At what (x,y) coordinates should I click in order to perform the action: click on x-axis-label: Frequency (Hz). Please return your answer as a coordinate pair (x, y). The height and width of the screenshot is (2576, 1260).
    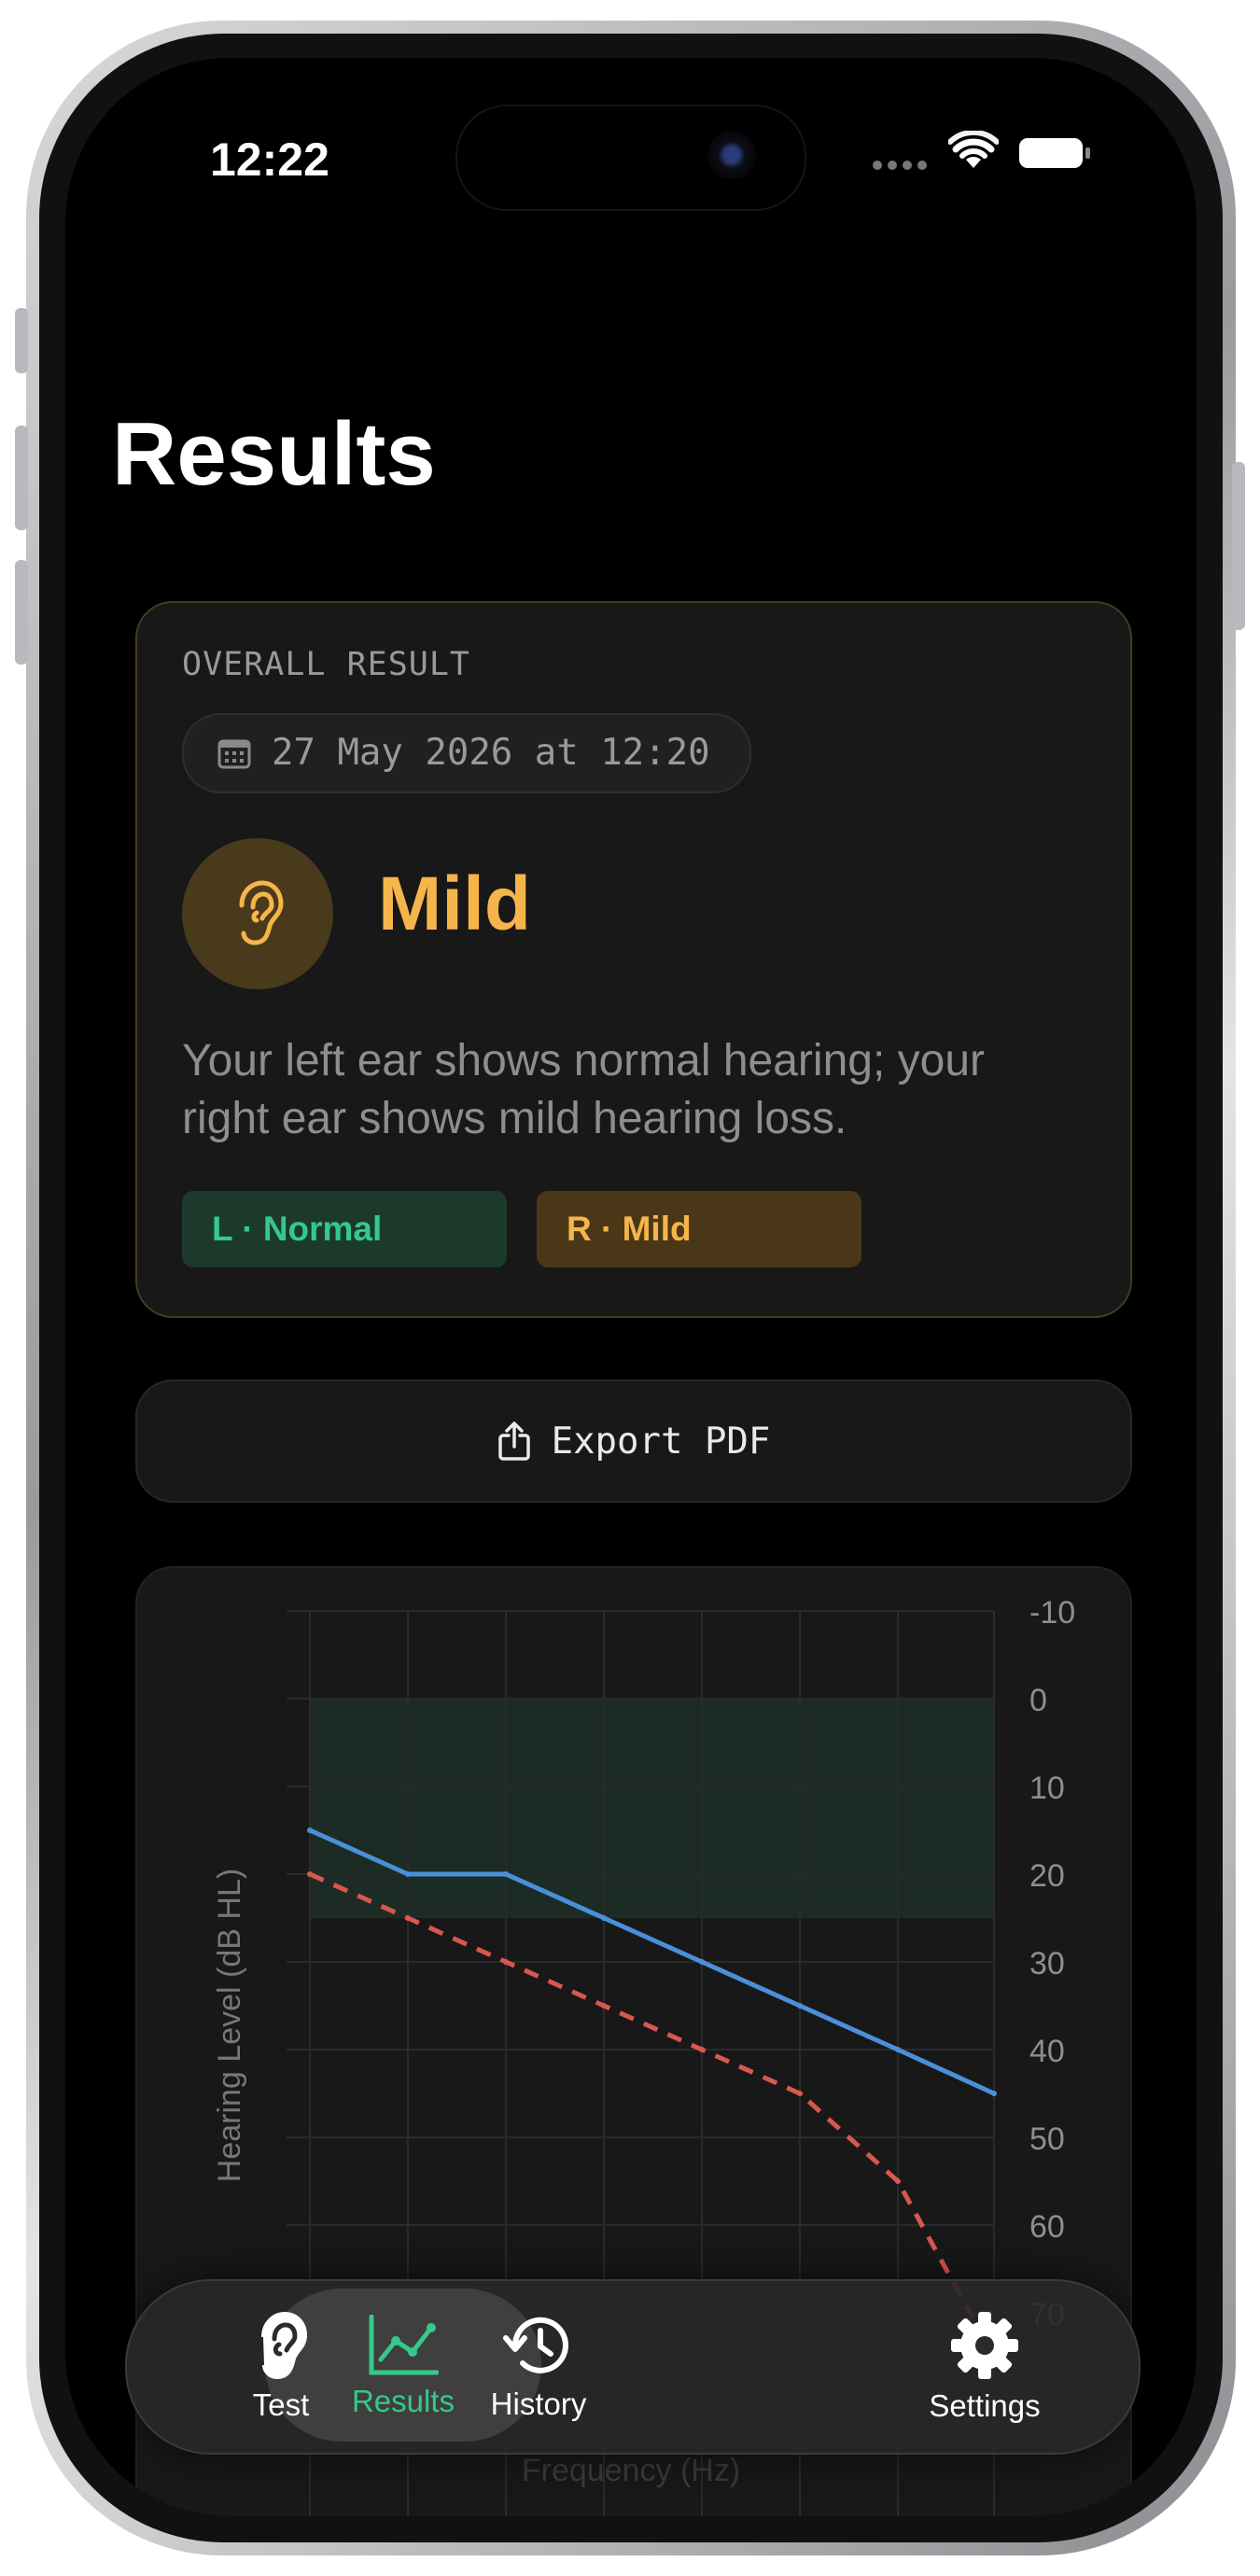
    Looking at the image, I should click on (631, 2470).